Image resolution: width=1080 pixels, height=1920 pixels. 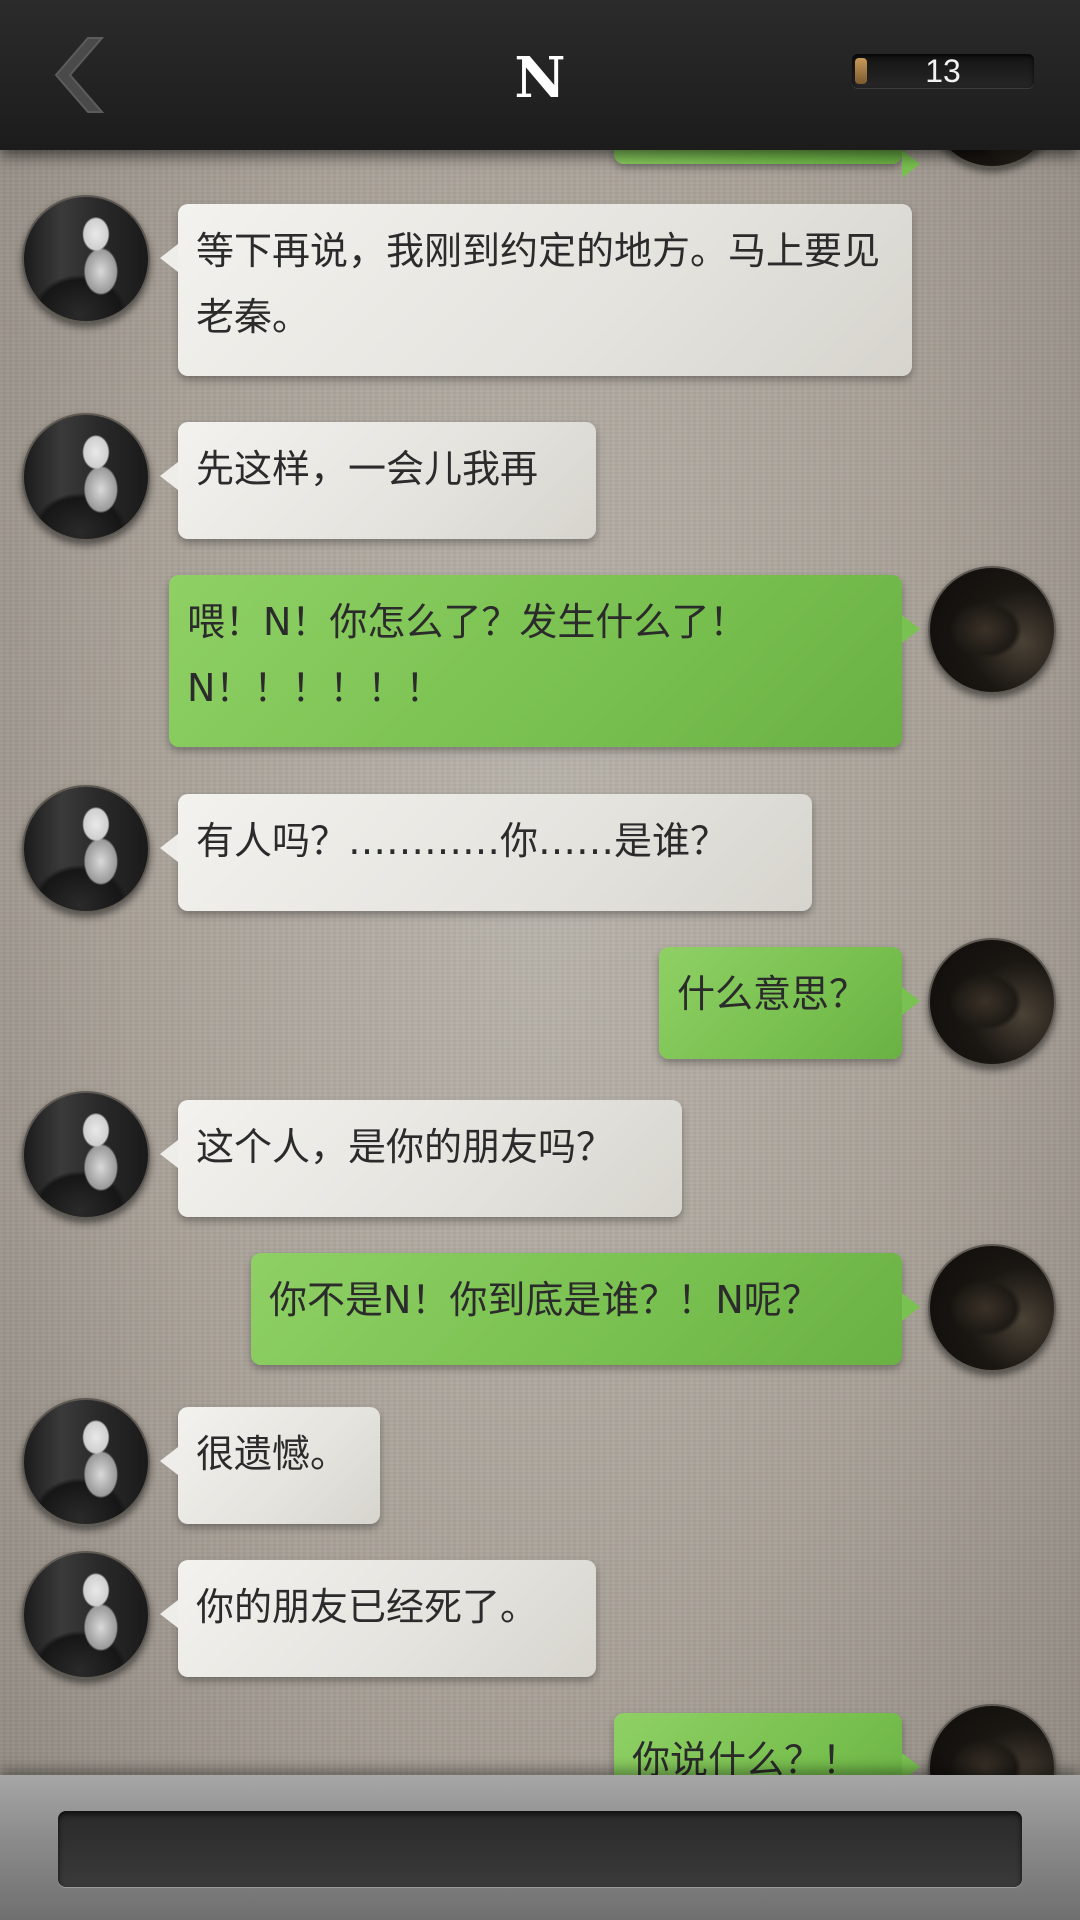 I want to click on top-bar: N 13, so click(x=540, y=75).